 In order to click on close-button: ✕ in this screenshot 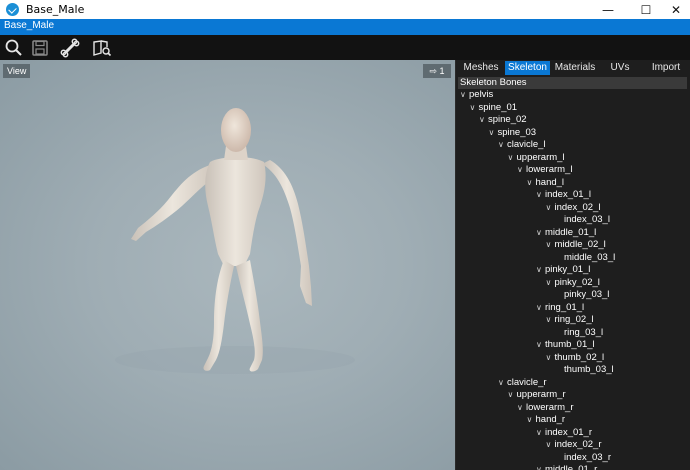, I will do `click(675, 9)`.